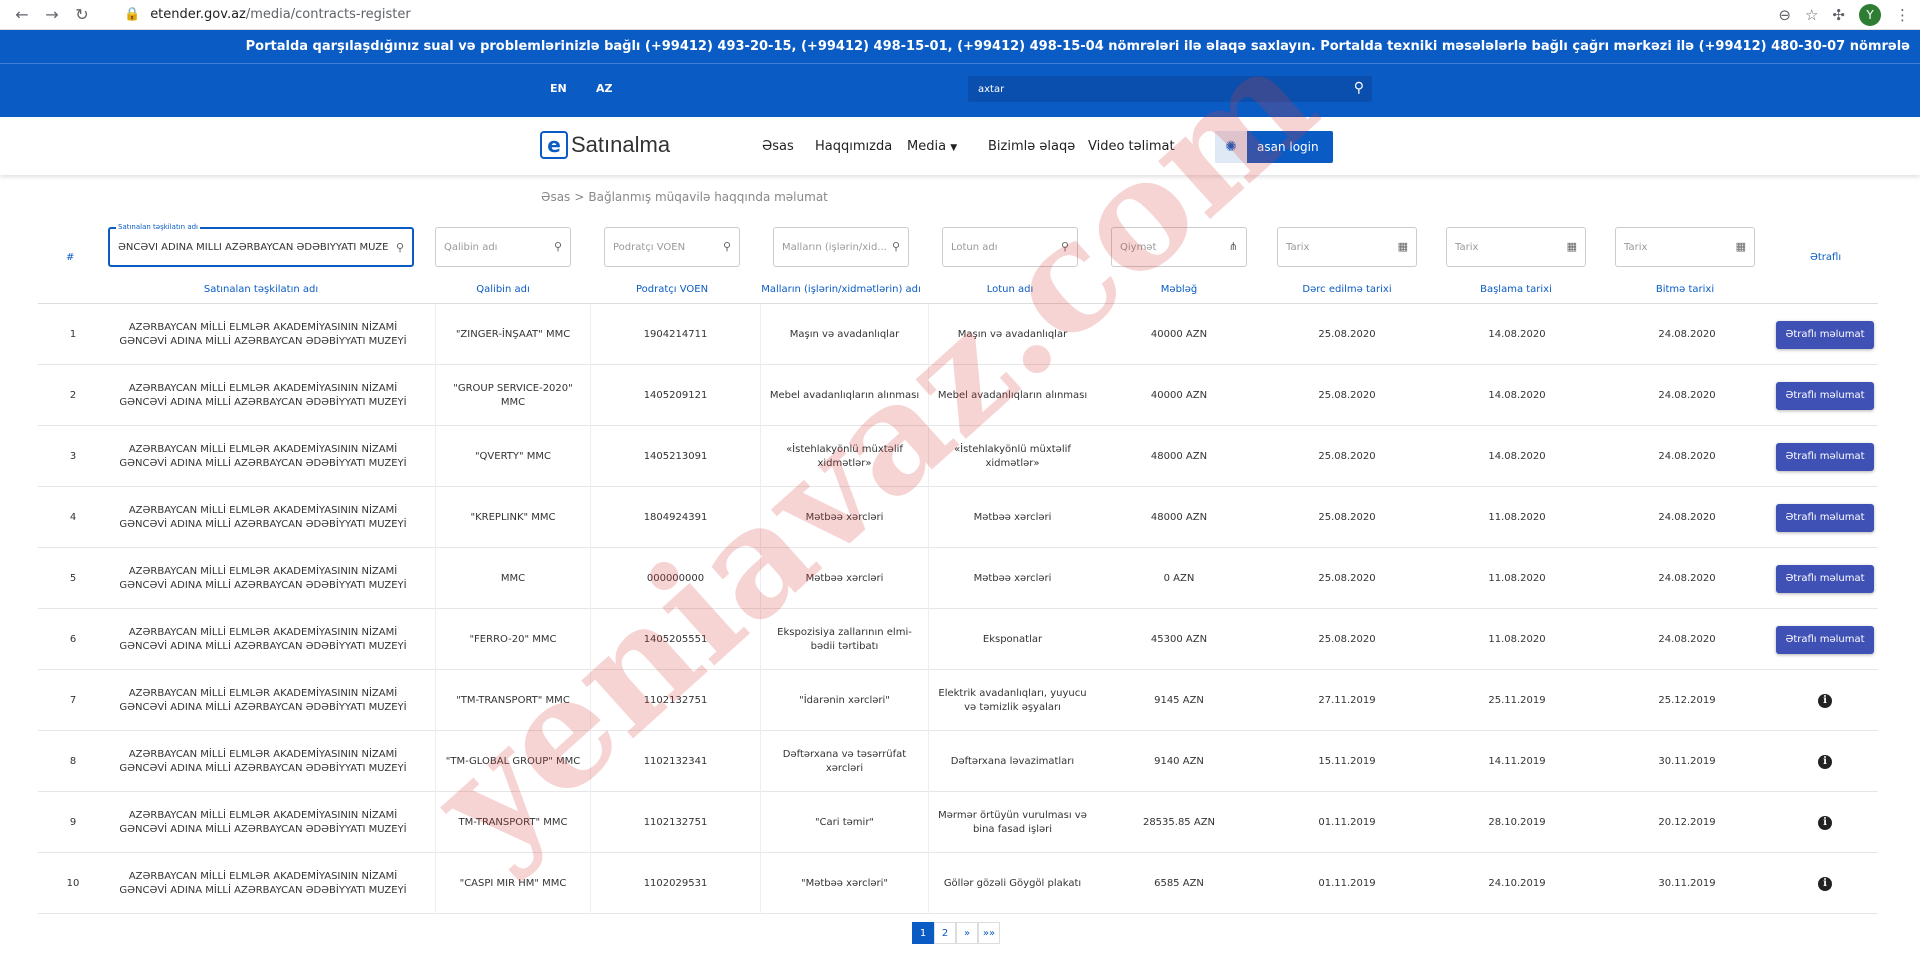 This screenshot has width=1920, height=974. Describe the element at coordinates (1179, 395) in the screenshot. I see `cell-amount: 40000 AZN` at that location.